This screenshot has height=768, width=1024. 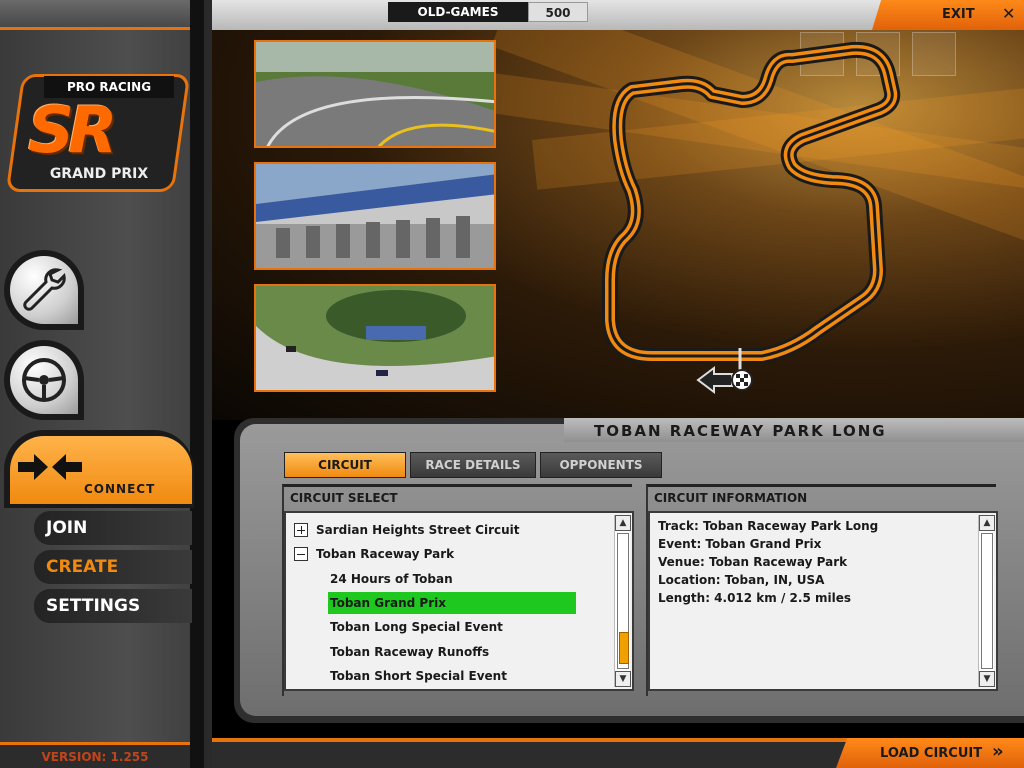 I want to click on load-circuit-label: LOAD CIRCUIT, so click(x=931, y=753).